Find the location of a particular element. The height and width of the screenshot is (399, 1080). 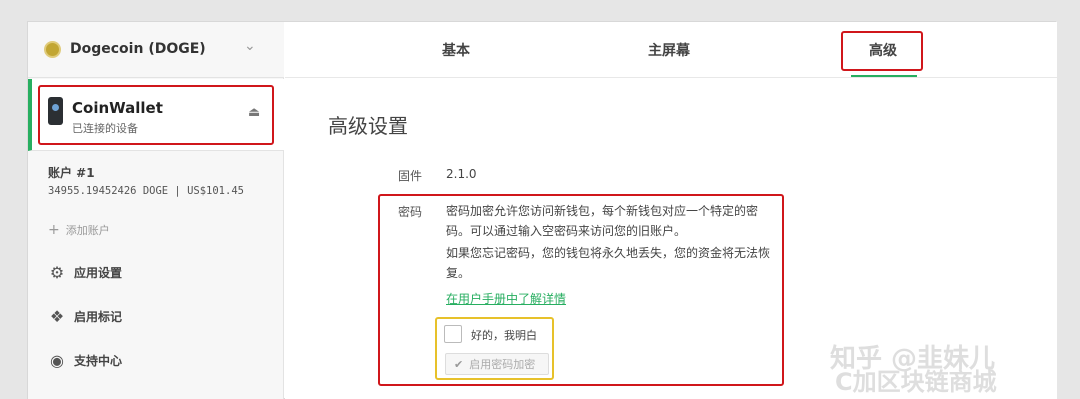

sidebar-item-support-center: ◉ 支持中心 is located at coordinates (85, 360).